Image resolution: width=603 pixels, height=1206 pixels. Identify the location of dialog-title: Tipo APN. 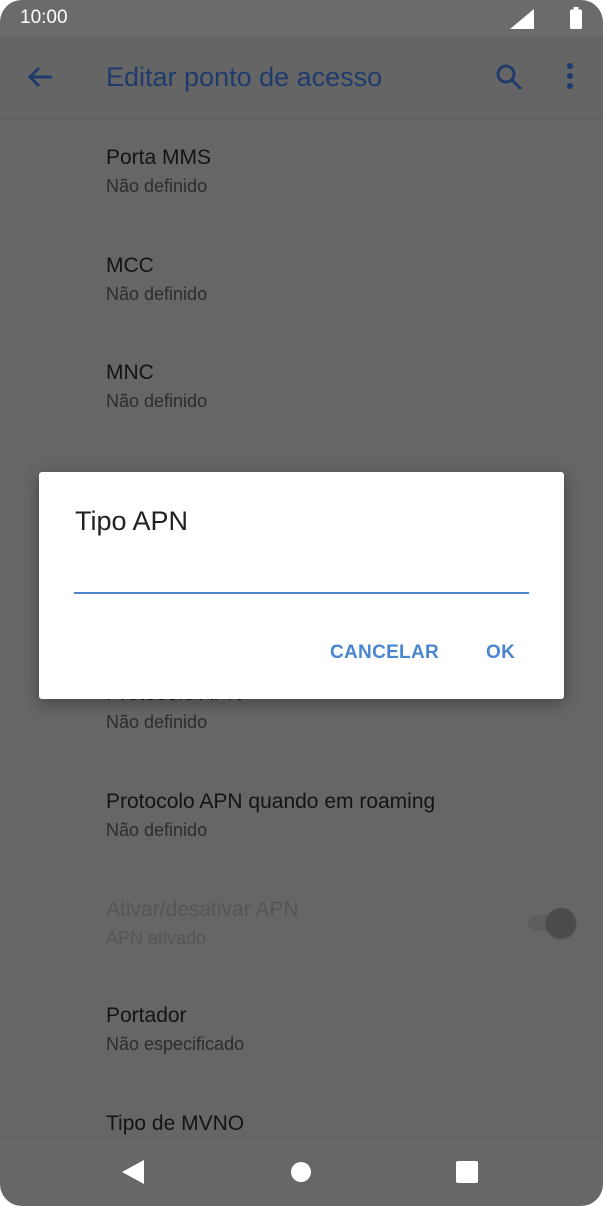
(132, 521).